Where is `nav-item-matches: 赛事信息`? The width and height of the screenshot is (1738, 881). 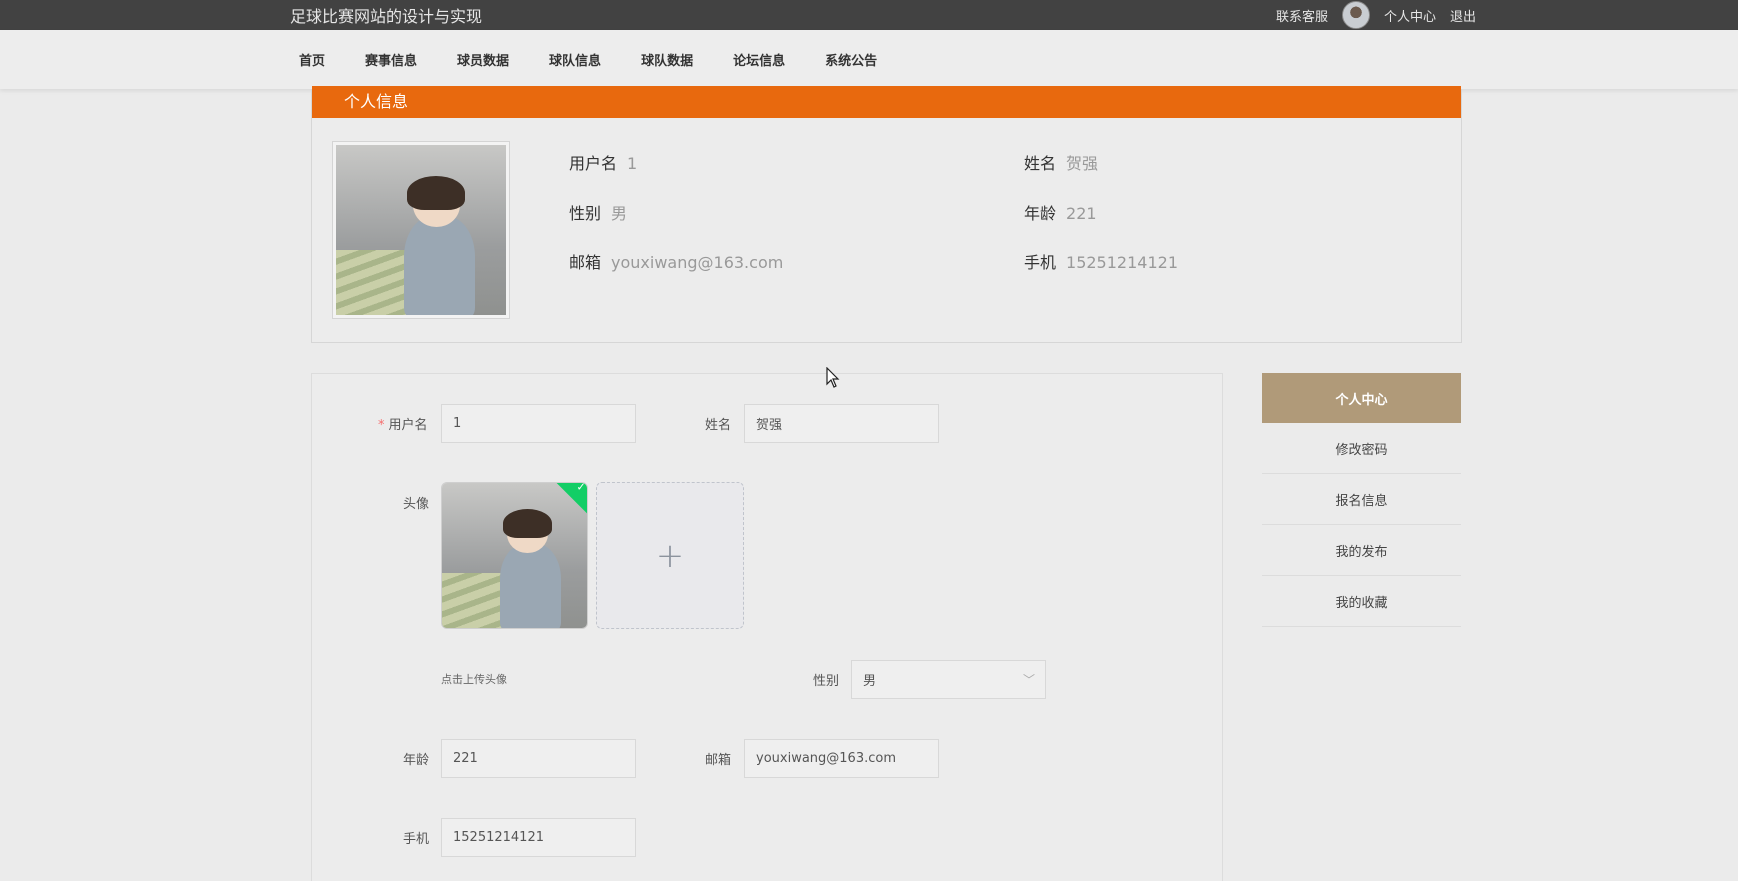 nav-item-matches: 赛事信息 is located at coordinates (391, 59).